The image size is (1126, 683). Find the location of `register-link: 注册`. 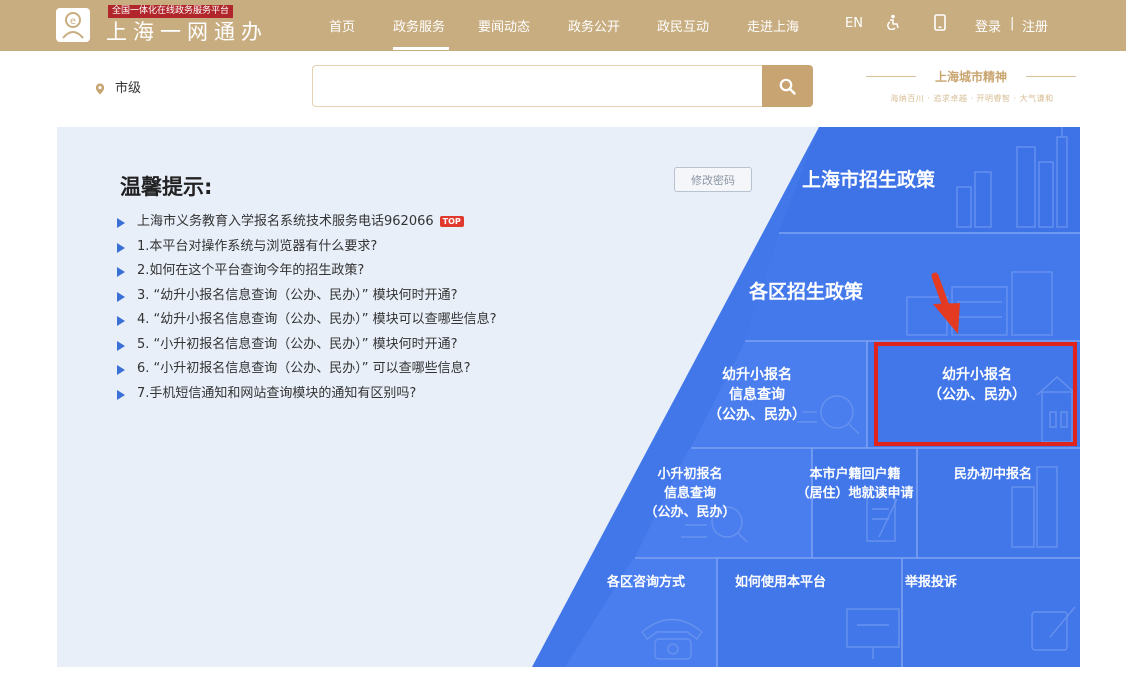

register-link: 注册 is located at coordinates (1035, 25).